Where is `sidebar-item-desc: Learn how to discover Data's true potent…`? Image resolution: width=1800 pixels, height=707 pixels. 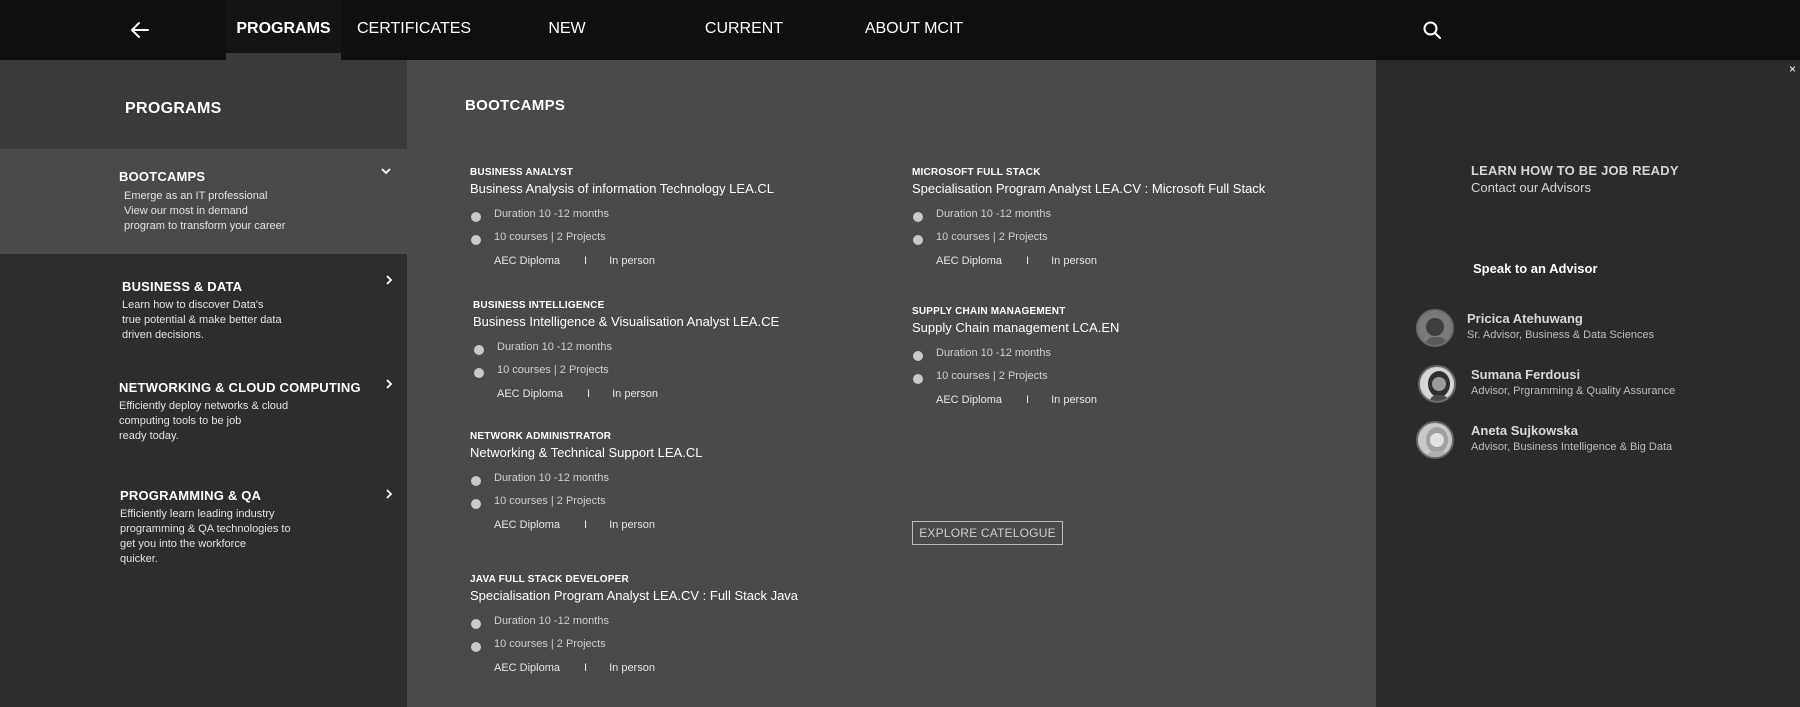 sidebar-item-desc: Learn how to discover Data's true potent… is located at coordinates (202, 320).